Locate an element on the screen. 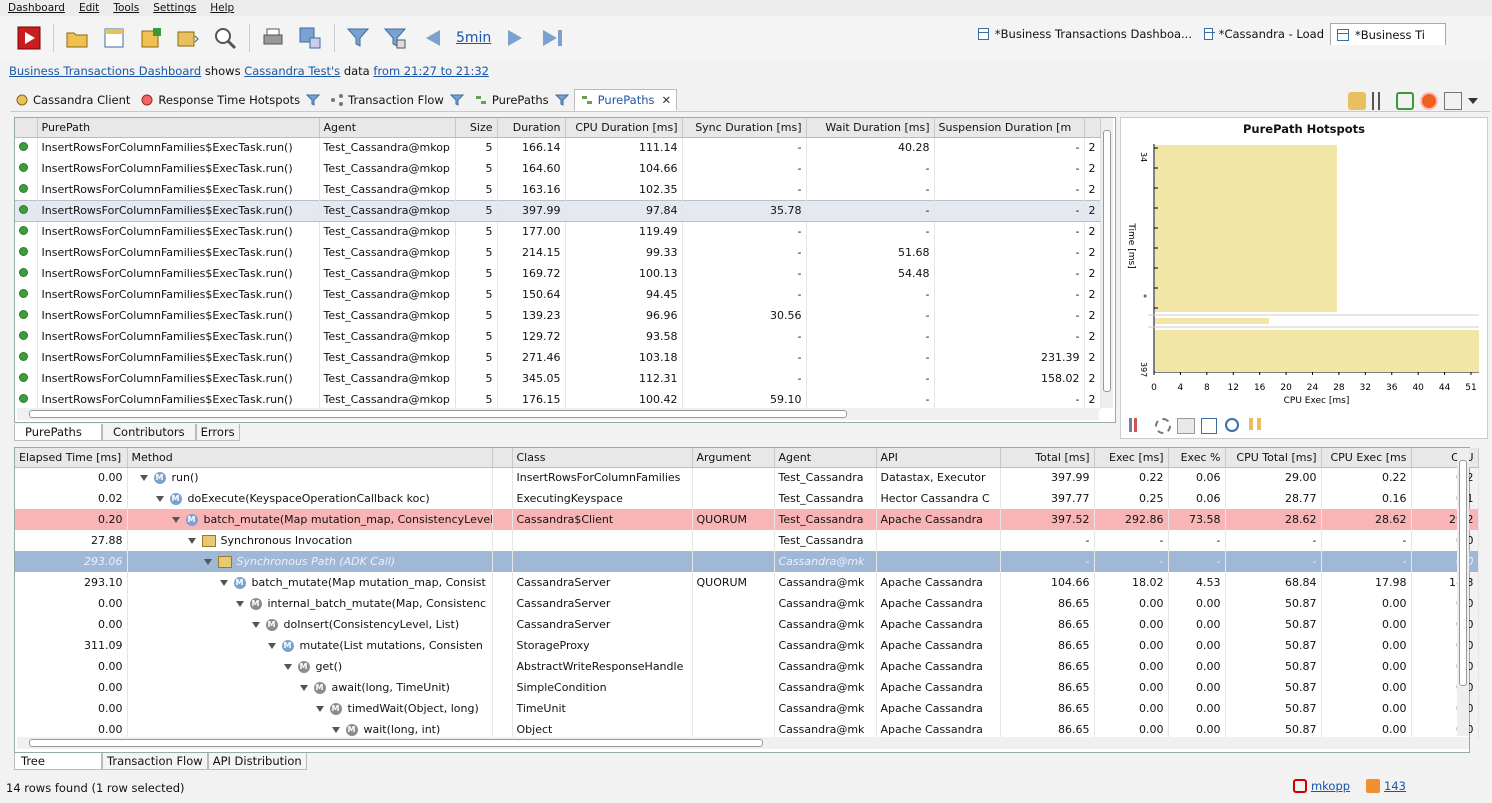 This screenshot has height=803, width=1492. close-icon: ✕ is located at coordinates (667, 100).